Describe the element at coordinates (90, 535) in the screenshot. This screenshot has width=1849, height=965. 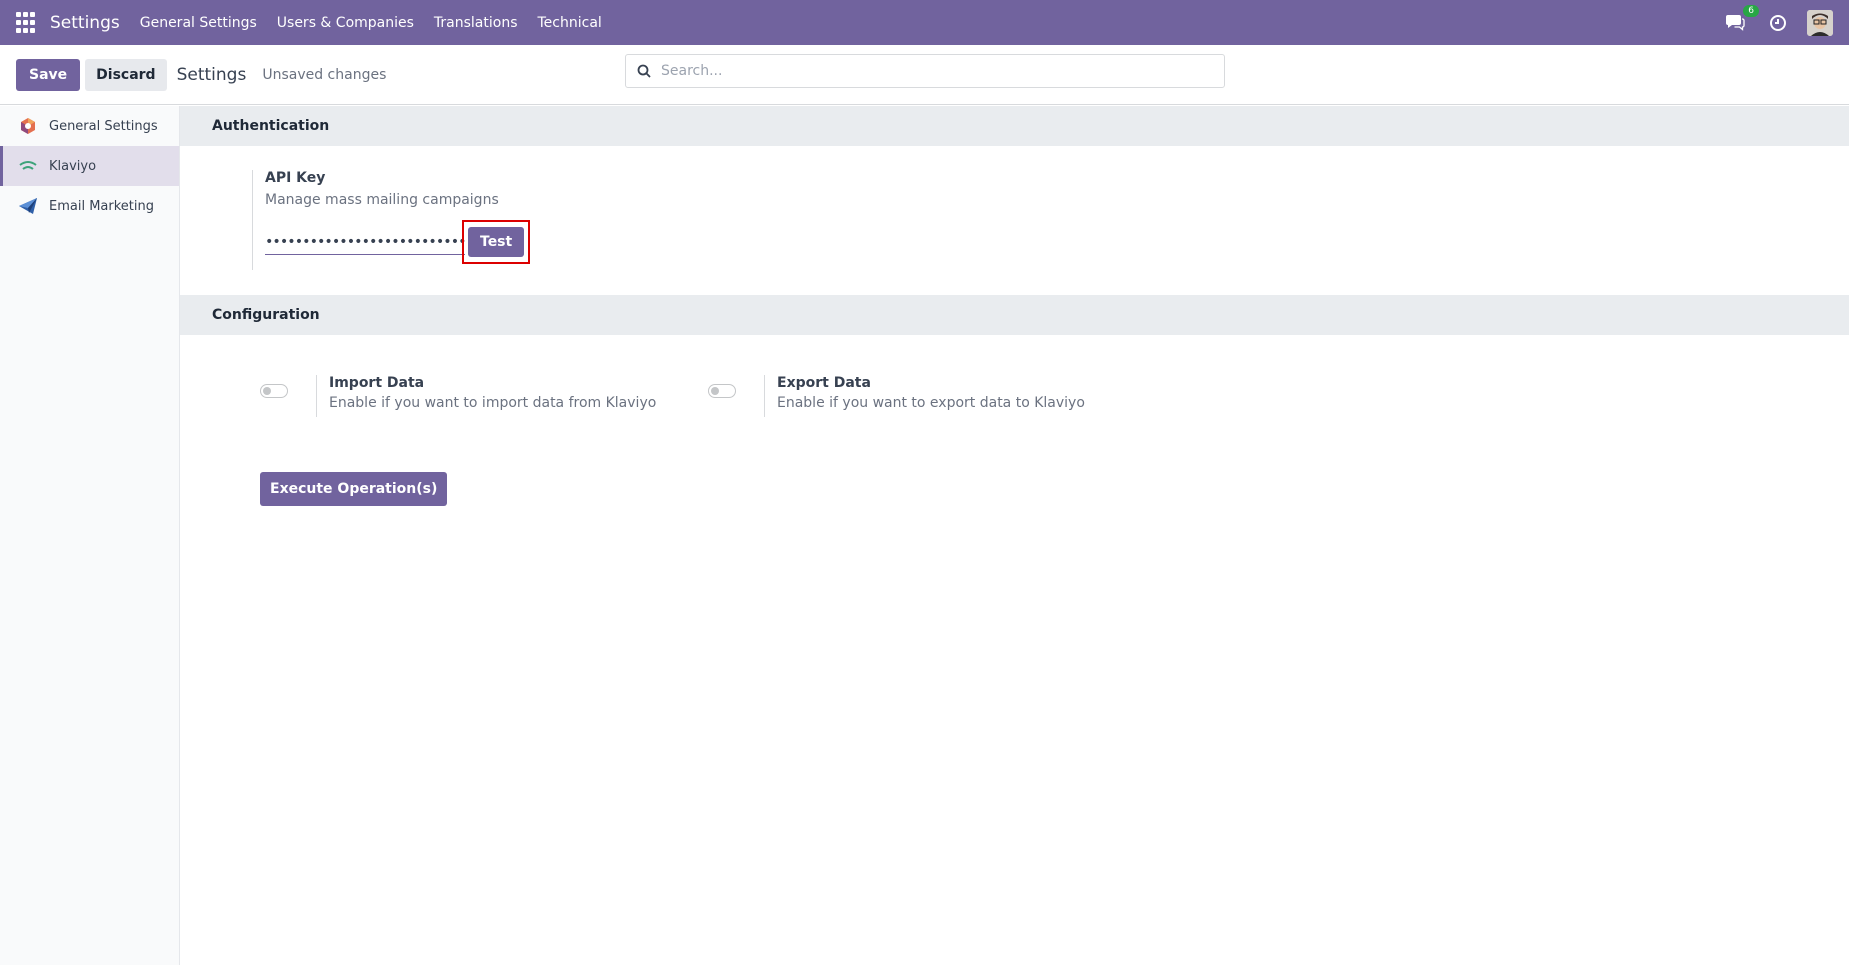
I see `settings-sidebar: General Settings Klaviyo Email Marketing` at that location.